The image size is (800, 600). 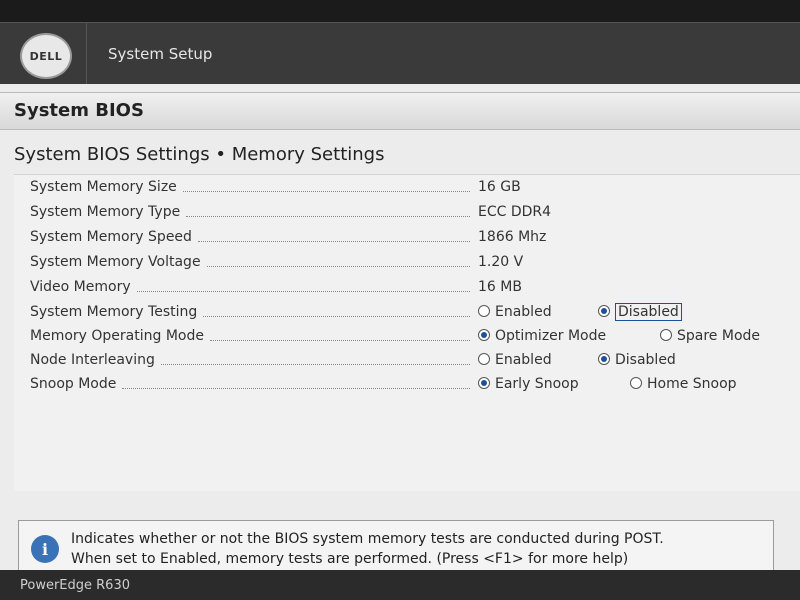 I want to click on setting-row-memory-testing: System Memory Testing Enabled Disabled, so click(x=407, y=314).